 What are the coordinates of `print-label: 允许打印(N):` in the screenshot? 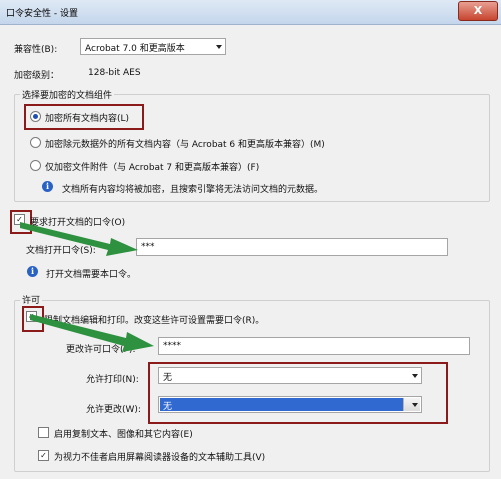 It's located at (112, 380).